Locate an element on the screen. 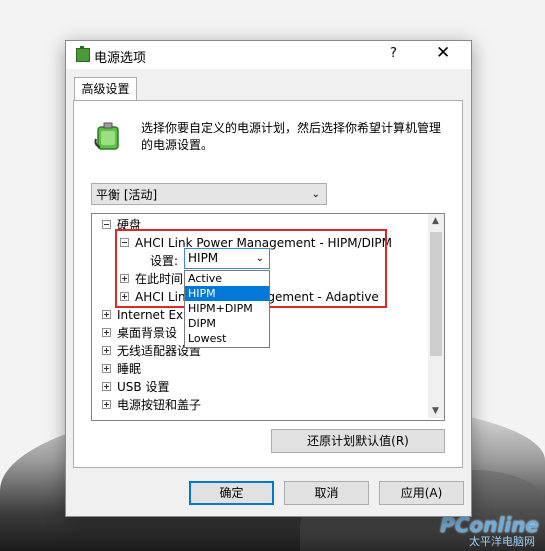 Image resolution: width=545 pixels, height=551 pixels. restore-defaults-button: 还原计划默认值(R) is located at coordinates (358, 441).